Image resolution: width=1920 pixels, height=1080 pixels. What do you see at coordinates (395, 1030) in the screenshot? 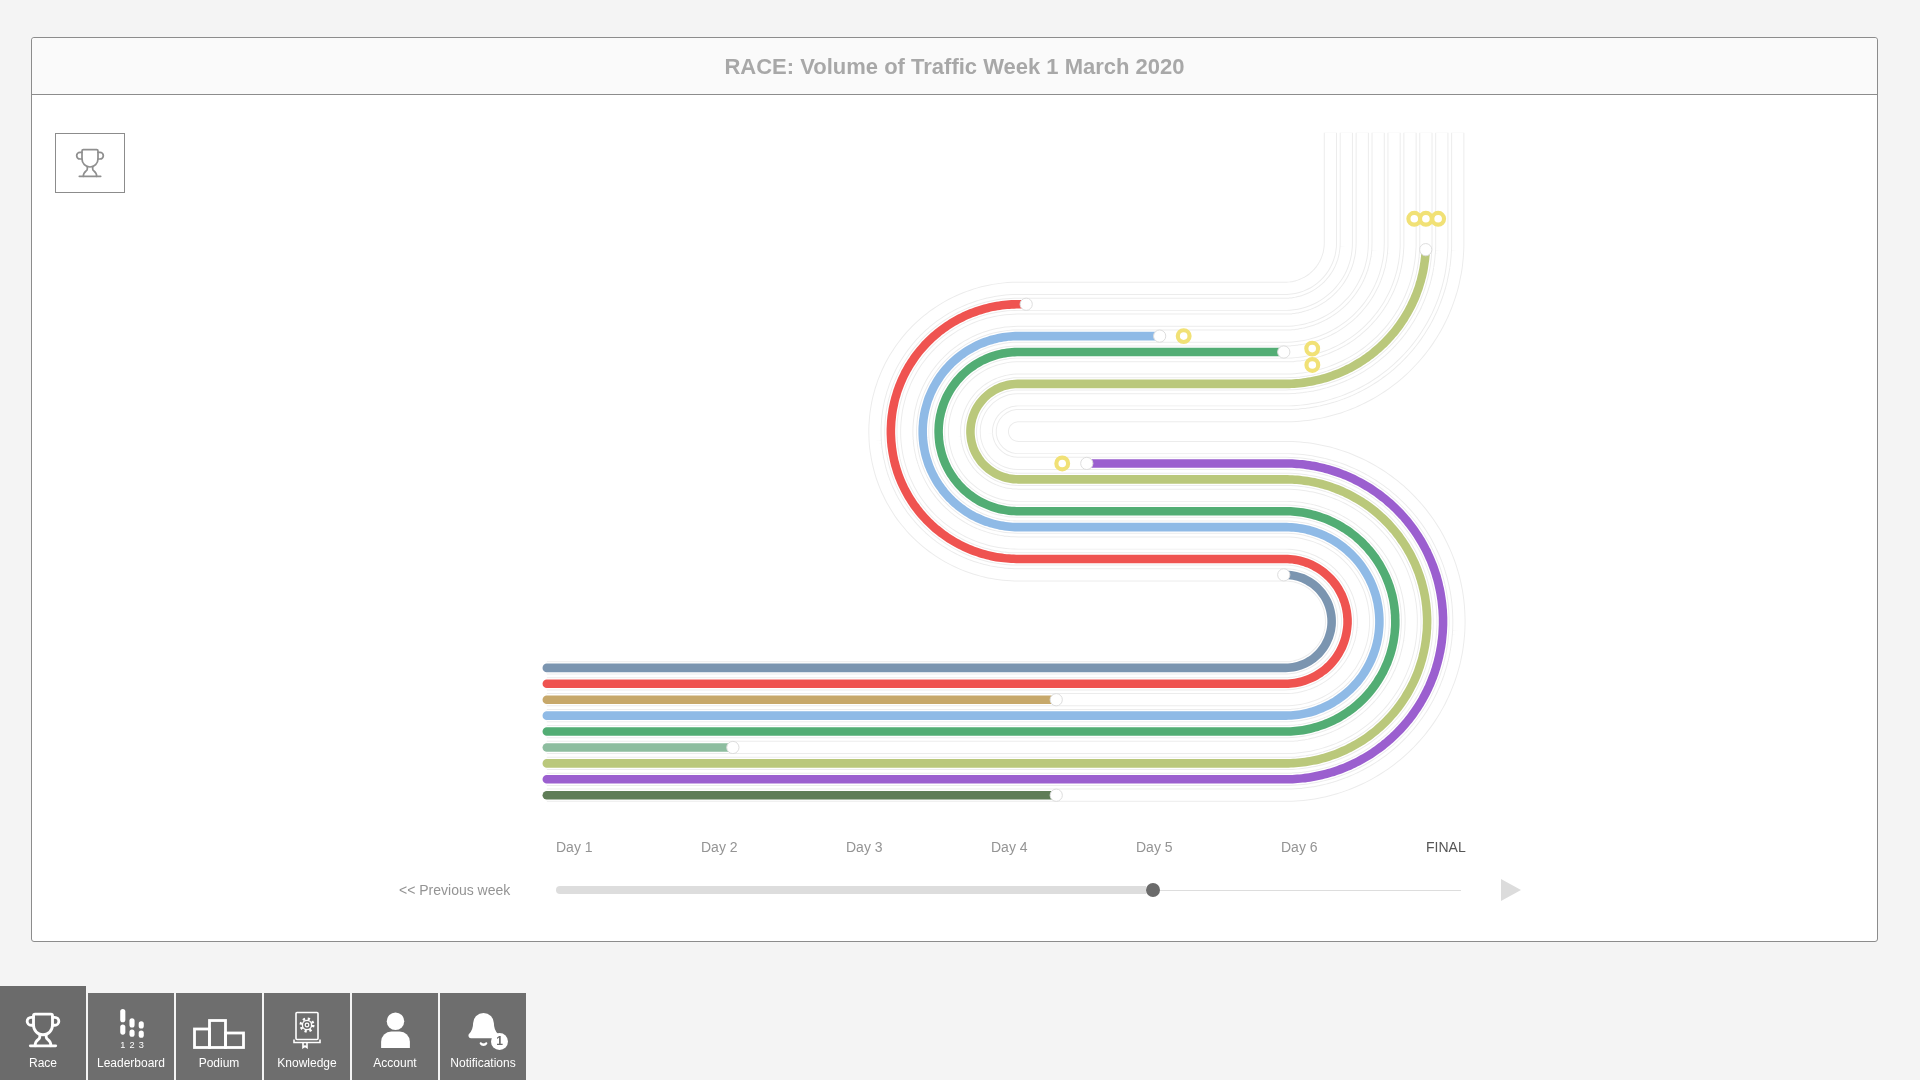
I see `person-icon` at bounding box center [395, 1030].